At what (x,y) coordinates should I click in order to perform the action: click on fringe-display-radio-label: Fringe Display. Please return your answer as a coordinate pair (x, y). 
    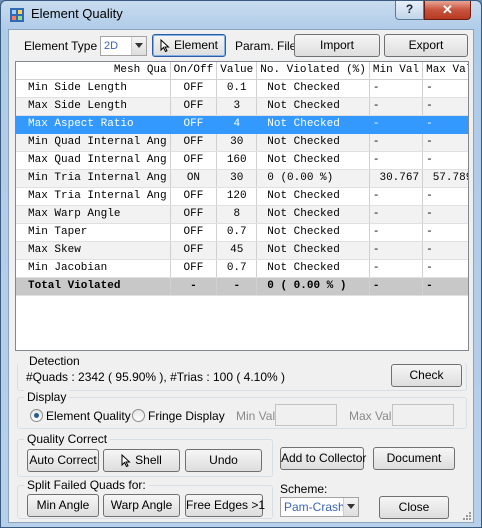
    Looking at the image, I should click on (186, 416).